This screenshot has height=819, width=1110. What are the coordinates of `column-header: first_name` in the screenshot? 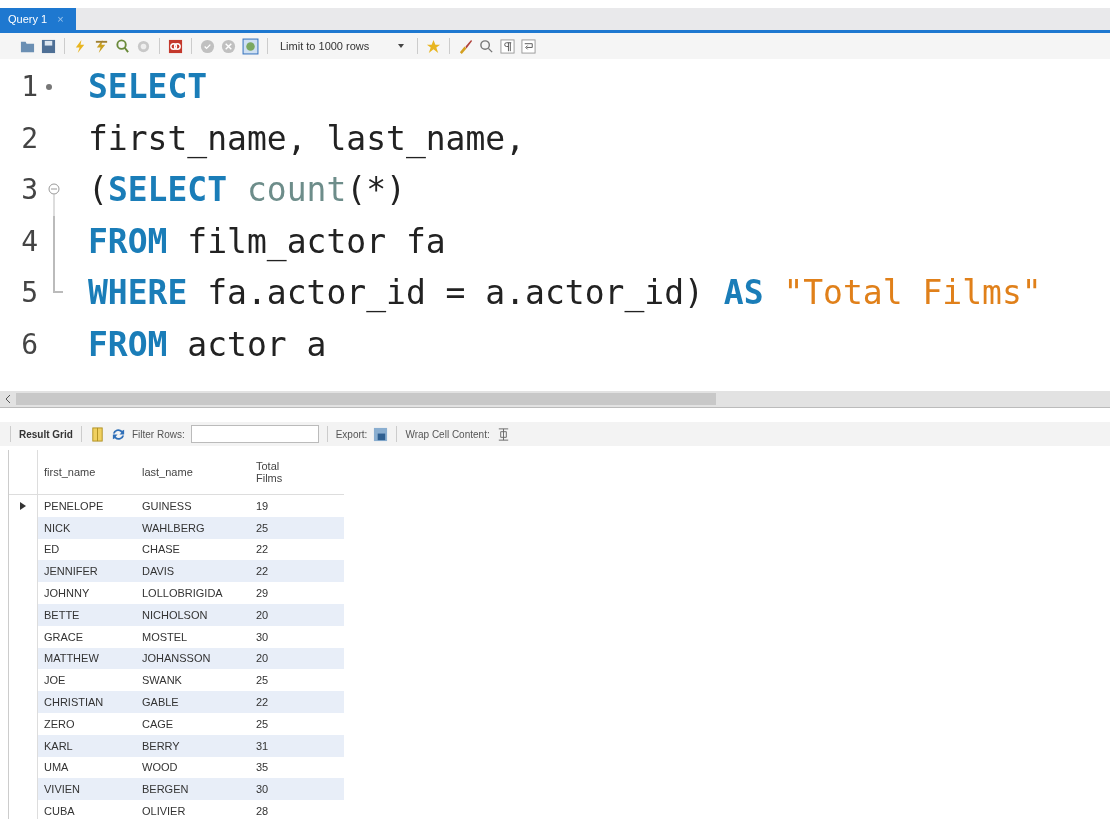 It's located at (87, 472).